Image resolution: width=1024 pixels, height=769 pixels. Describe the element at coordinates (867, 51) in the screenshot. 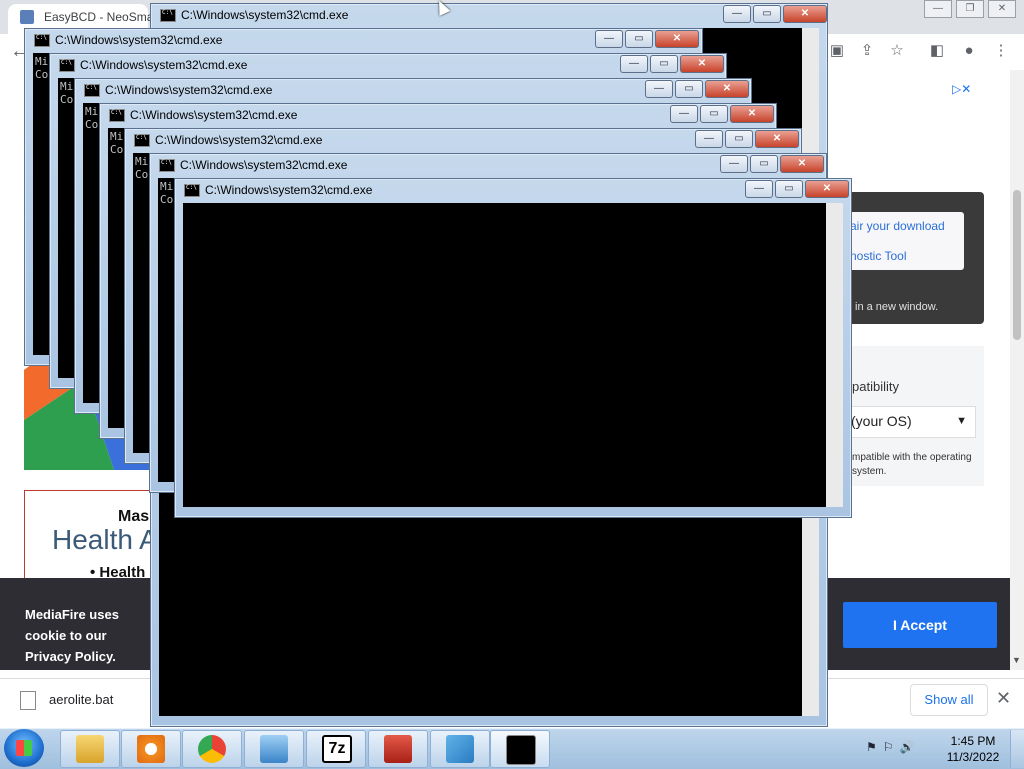

I see `share-icon: ⇪` at that location.